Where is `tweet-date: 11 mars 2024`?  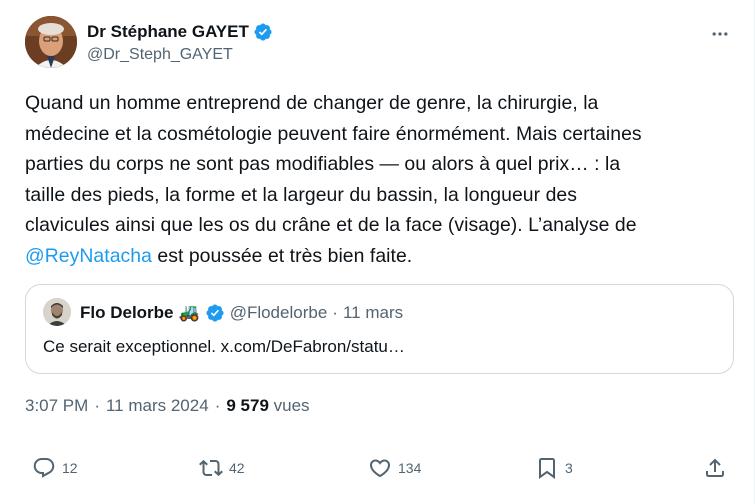 tweet-date: 11 mars 2024 is located at coordinates (157, 406).